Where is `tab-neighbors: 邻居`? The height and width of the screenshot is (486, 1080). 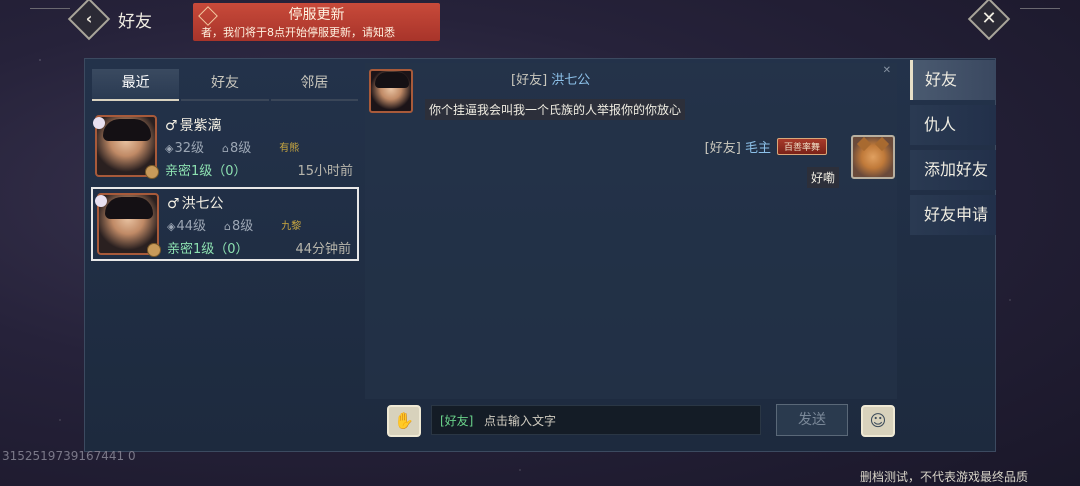
tab-neighbors: 邻居 is located at coordinates (314, 85).